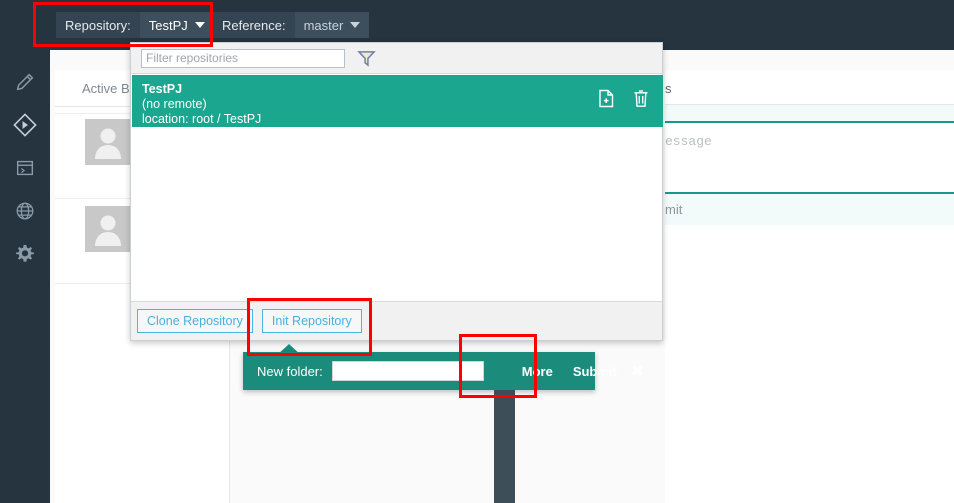 This screenshot has width=954, height=503. What do you see at coordinates (623, 98) in the screenshot?
I see `repository-item-actions` at bounding box center [623, 98].